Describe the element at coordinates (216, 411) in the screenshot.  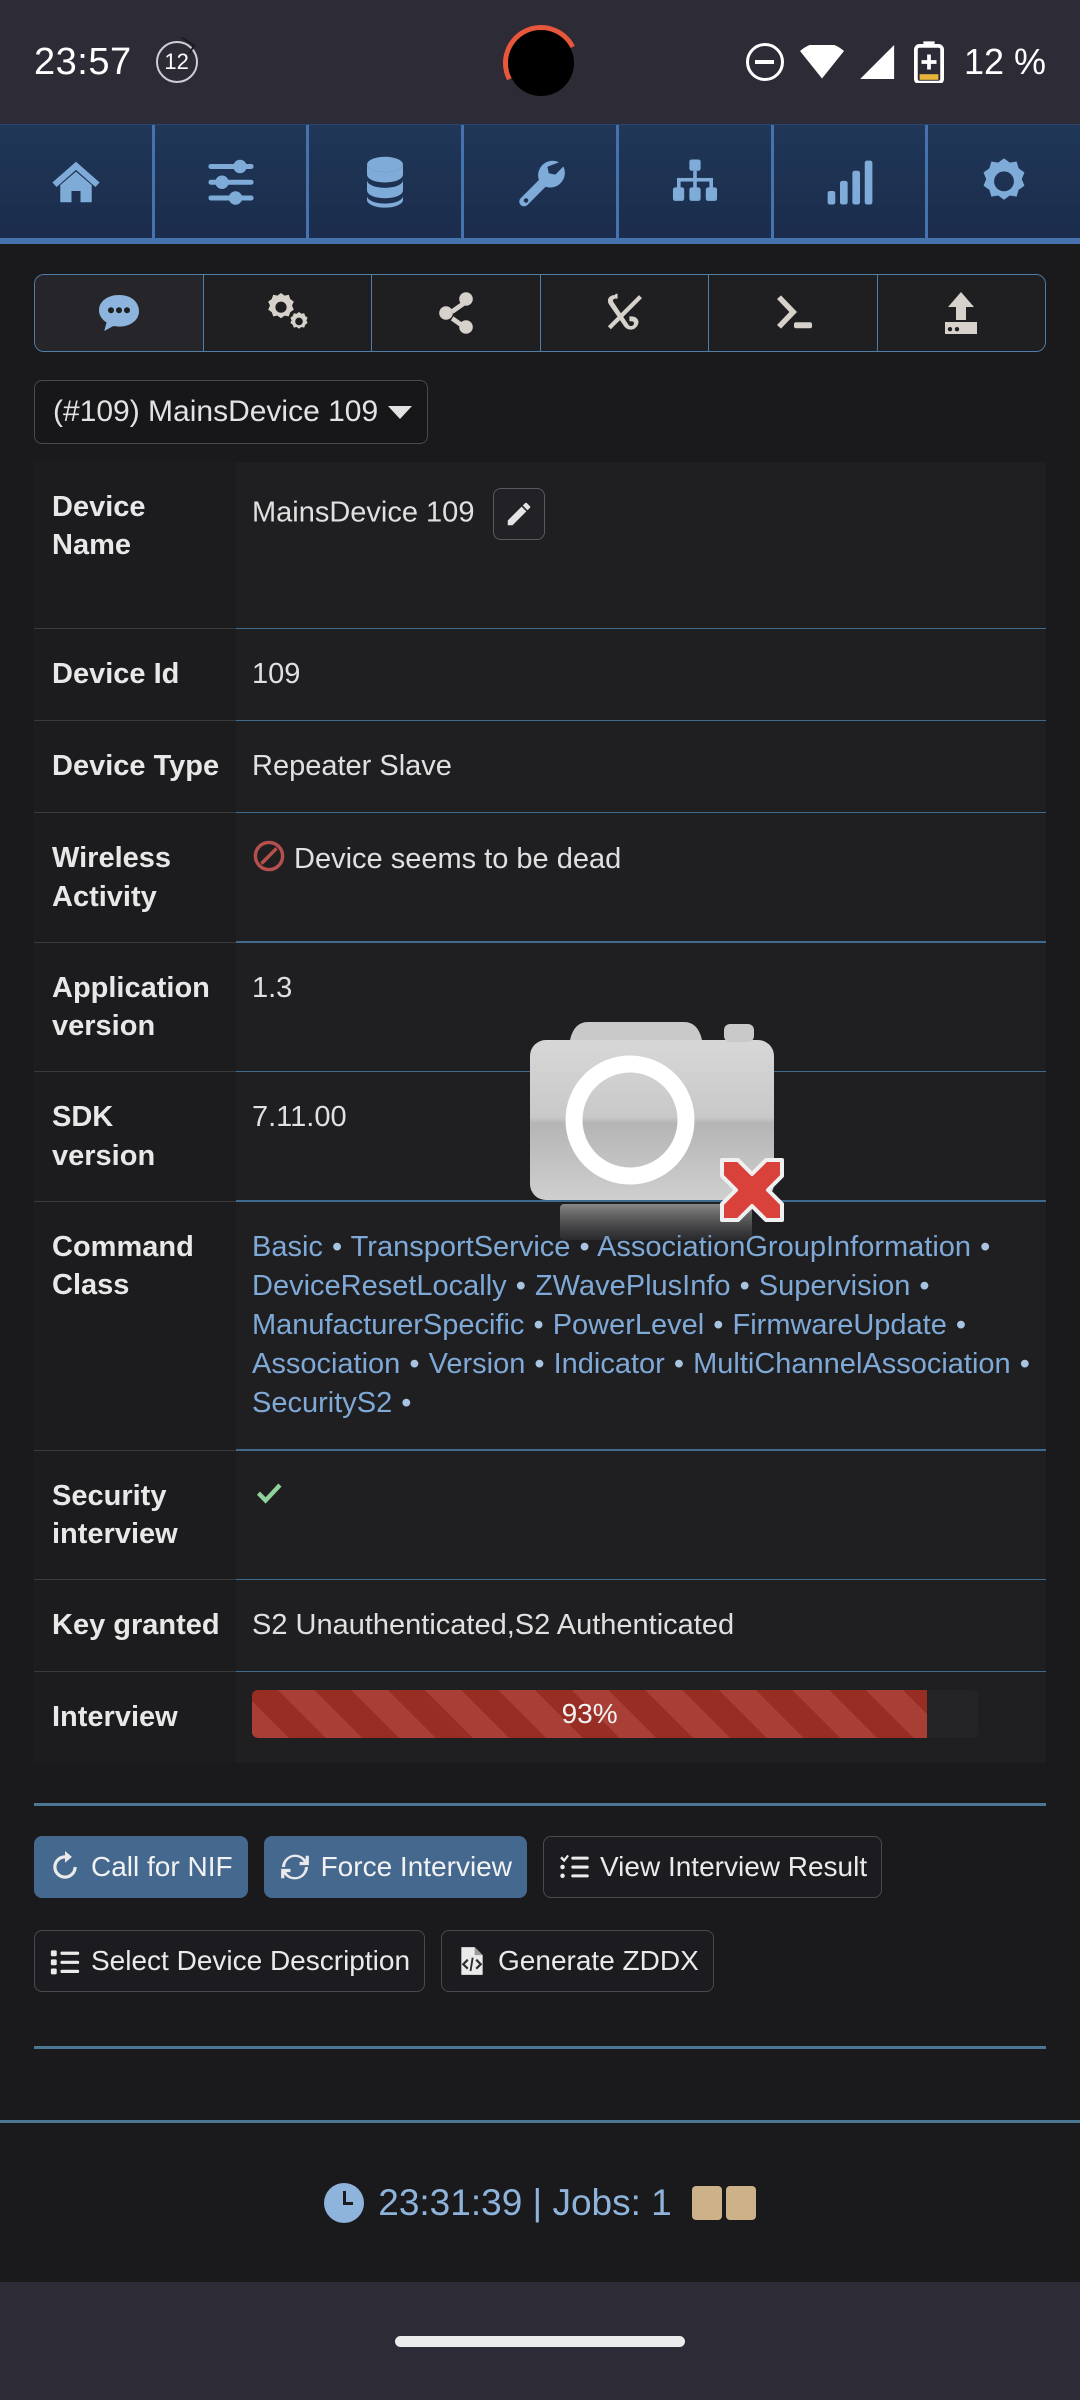
I see `device-select-value: (#109) MainsDevice 109` at that location.